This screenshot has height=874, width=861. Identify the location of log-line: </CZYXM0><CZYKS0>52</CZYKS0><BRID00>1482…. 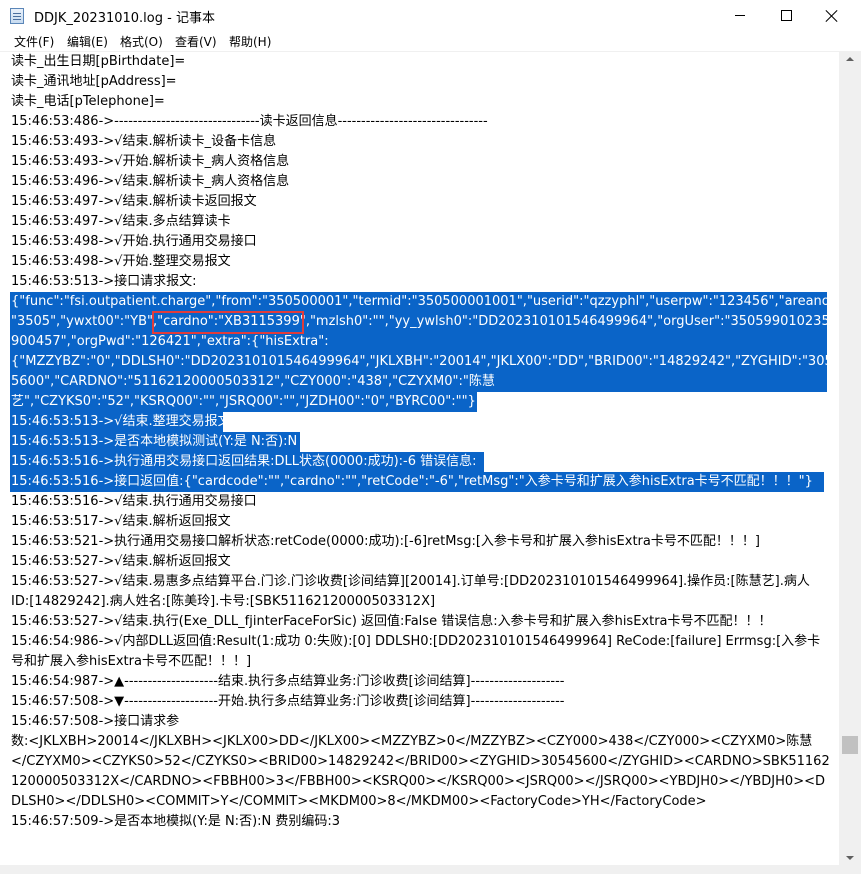
(420, 761).